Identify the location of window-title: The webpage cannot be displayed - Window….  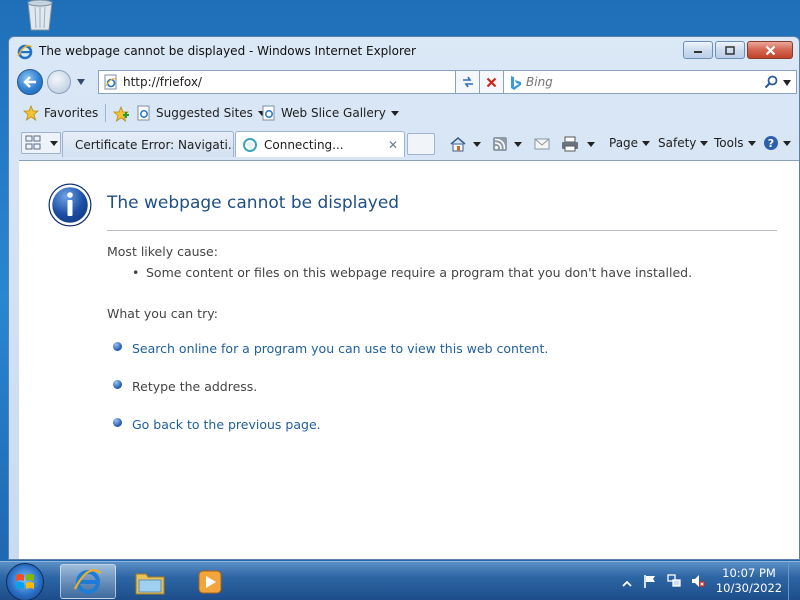
(227, 51).